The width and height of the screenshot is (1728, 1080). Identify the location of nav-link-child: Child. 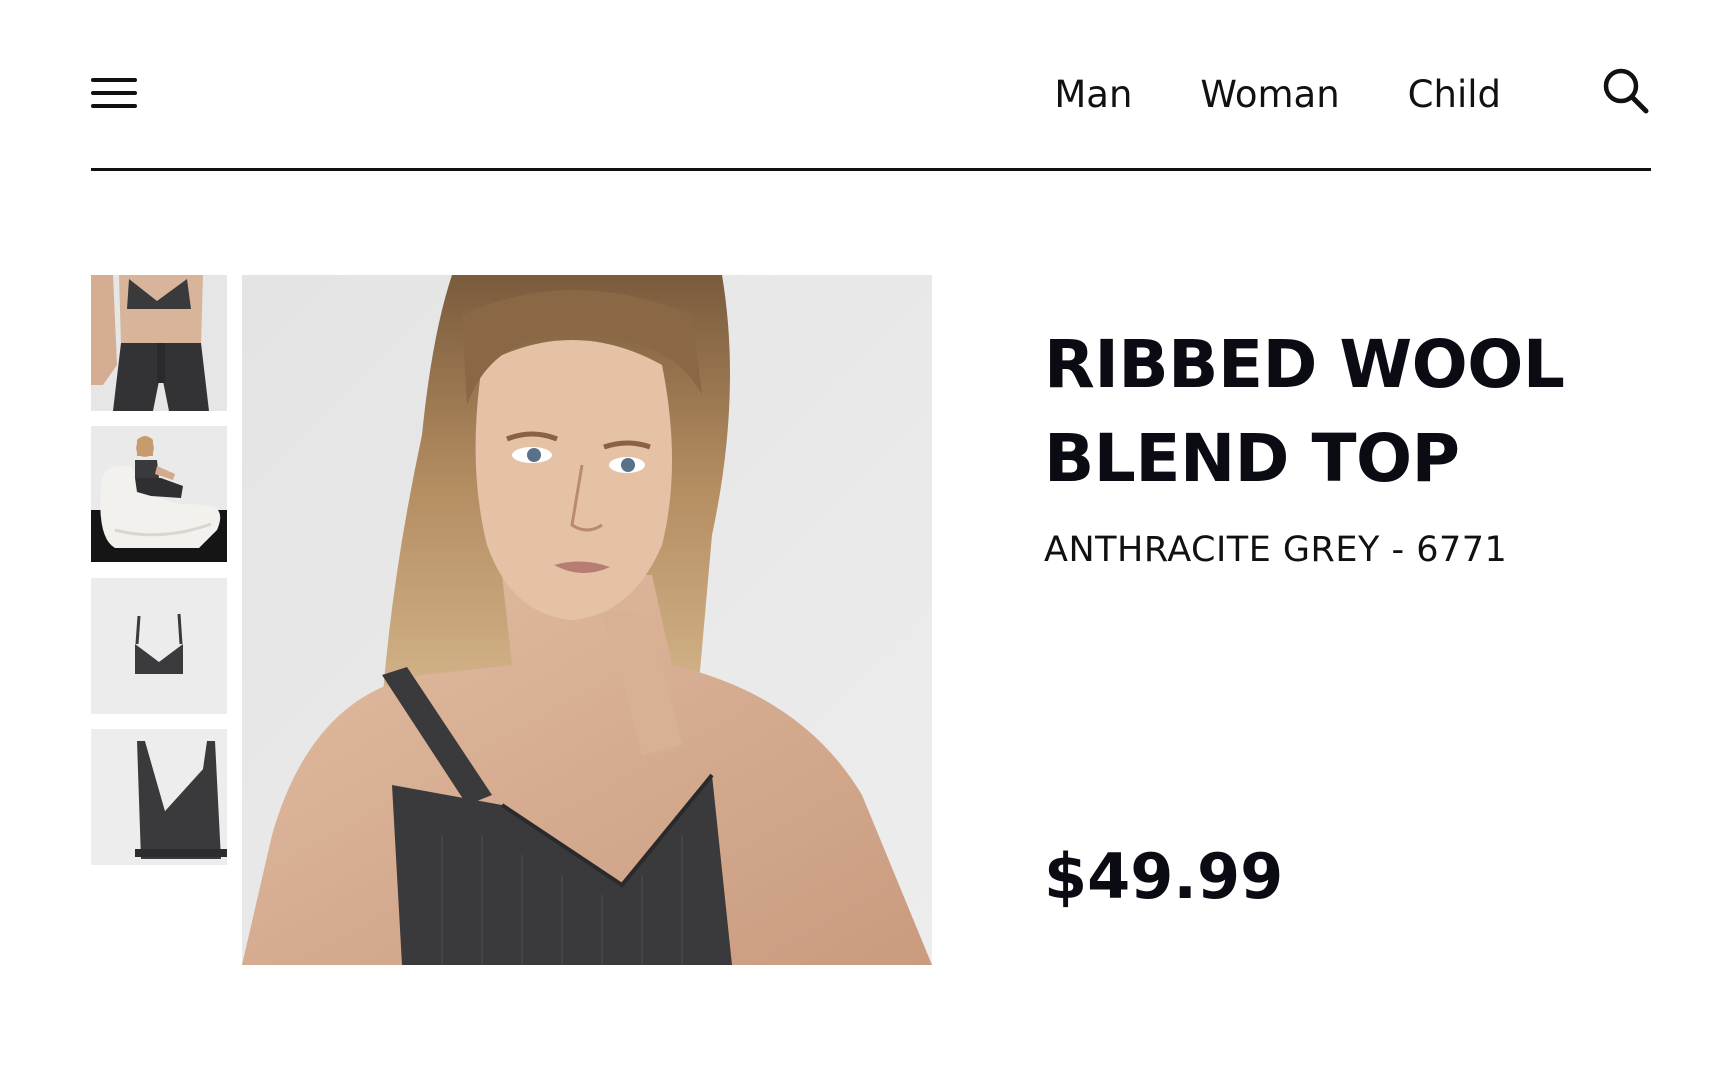
(1454, 95).